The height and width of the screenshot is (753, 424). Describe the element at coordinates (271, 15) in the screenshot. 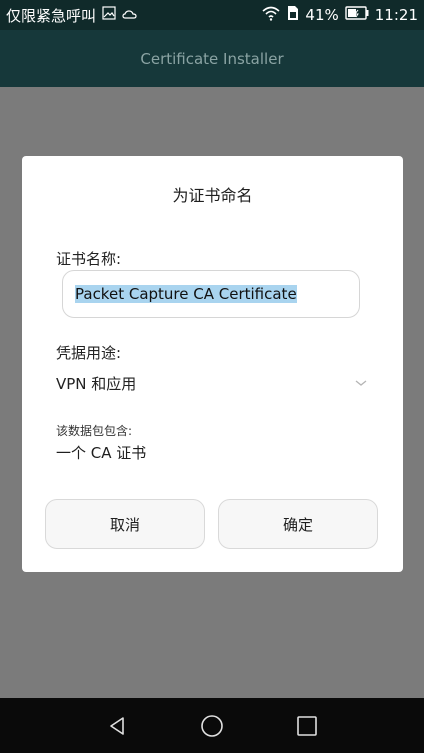

I see `wifi-icon` at that location.